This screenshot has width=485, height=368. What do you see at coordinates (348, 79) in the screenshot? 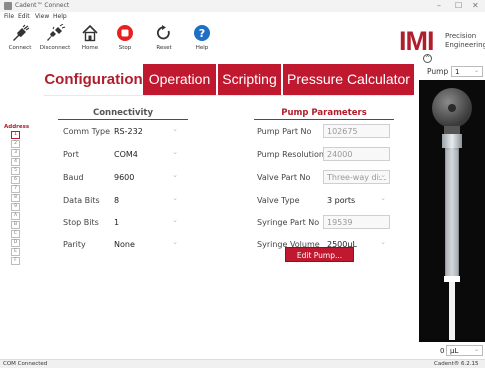
I see `tab-pressure-calculator: Pressure Calculator` at bounding box center [348, 79].